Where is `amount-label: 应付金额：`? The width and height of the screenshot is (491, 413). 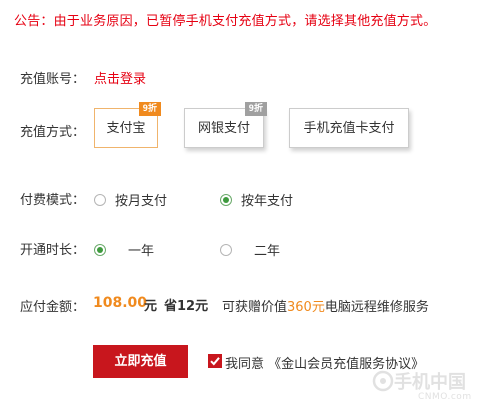 amount-label: 应付金额： is located at coordinates (53, 307).